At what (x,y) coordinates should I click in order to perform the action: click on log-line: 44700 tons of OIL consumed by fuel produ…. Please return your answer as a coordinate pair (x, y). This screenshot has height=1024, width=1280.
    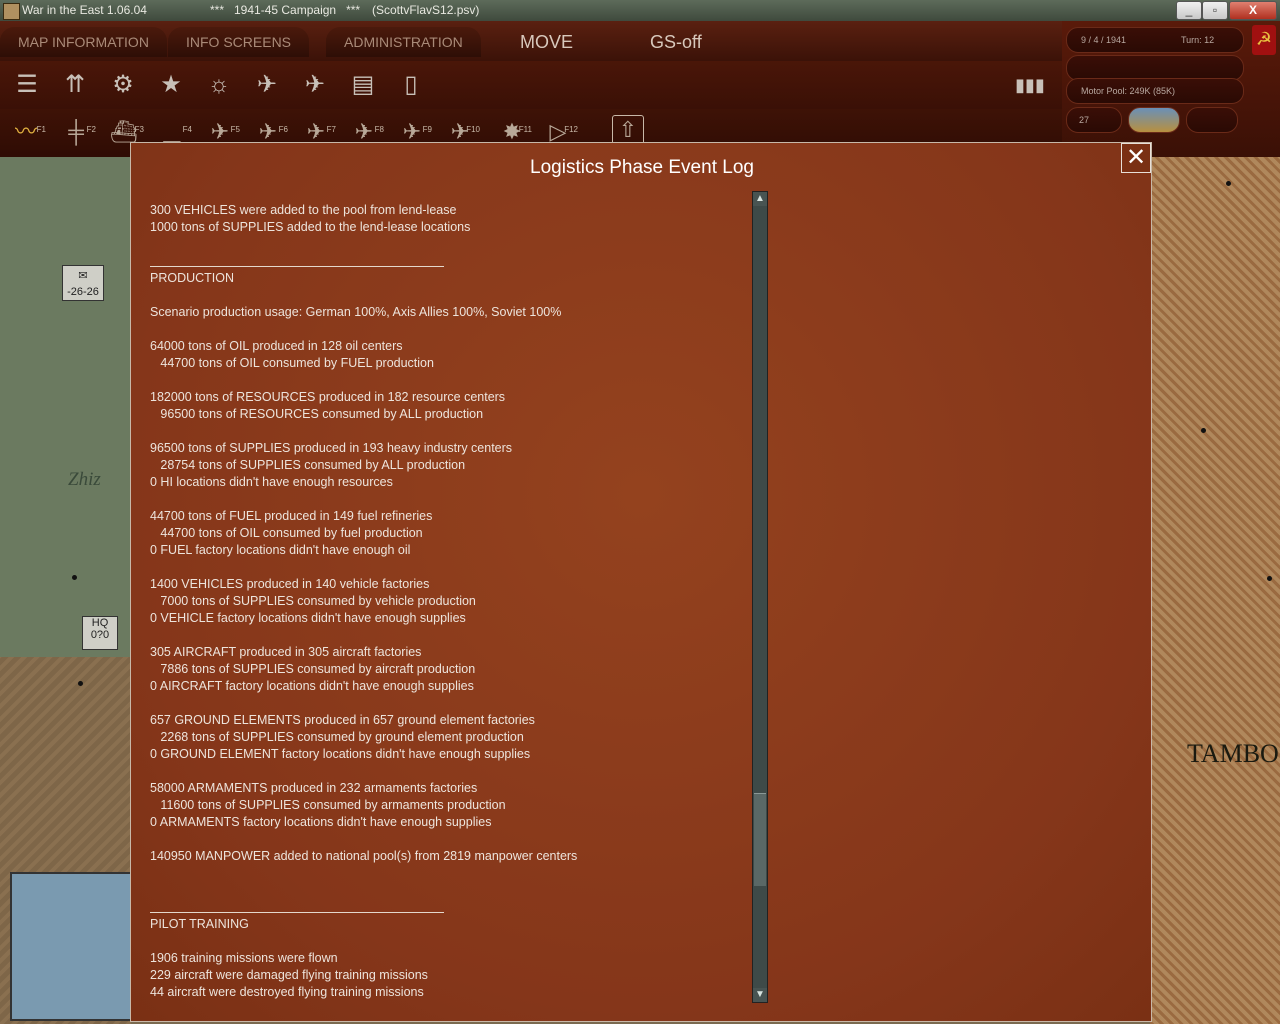
    Looking at the image, I should click on (286, 533).